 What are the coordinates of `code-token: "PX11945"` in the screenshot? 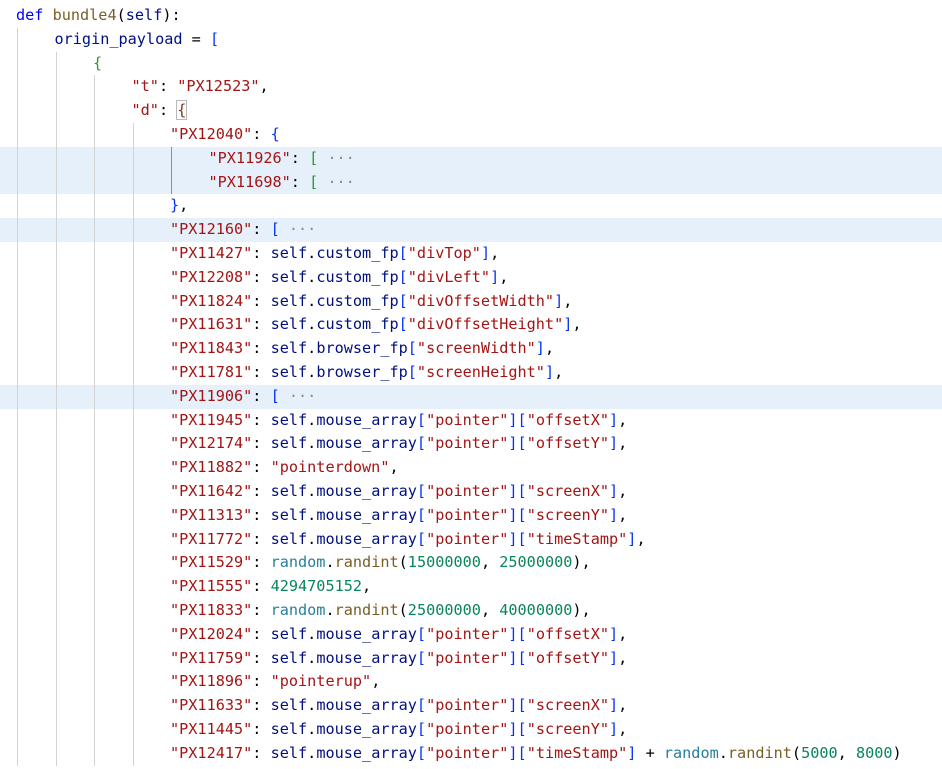 It's located at (211, 419).